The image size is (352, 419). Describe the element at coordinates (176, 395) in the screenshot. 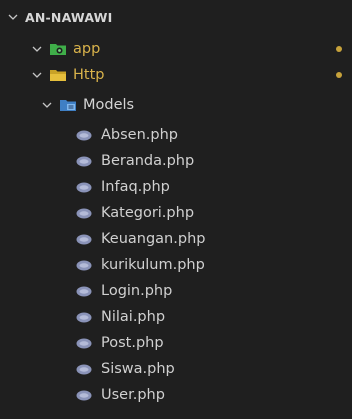

I see `file-item: User.php` at that location.